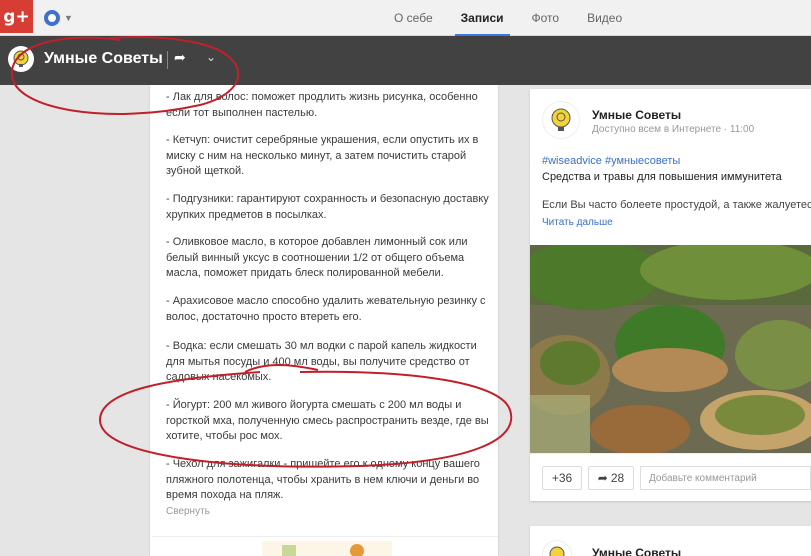 The width and height of the screenshot is (811, 556). I want to click on read-more-link: Читать дальше, so click(577, 222).